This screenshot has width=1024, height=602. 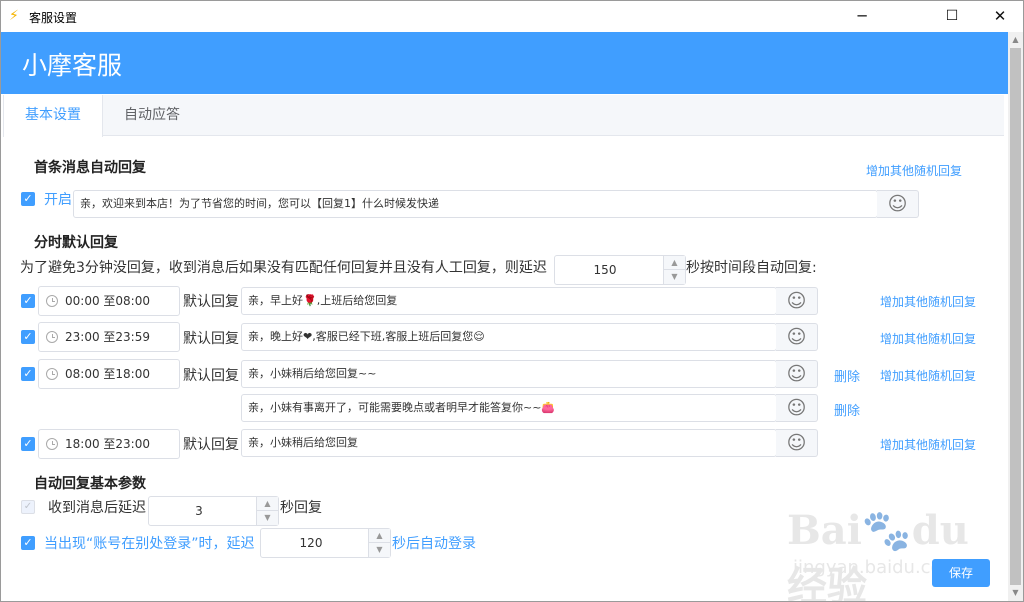 What do you see at coordinates (311, 543) in the screenshot?
I see `relogin-delay-value: 120` at bounding box center [311, 543].